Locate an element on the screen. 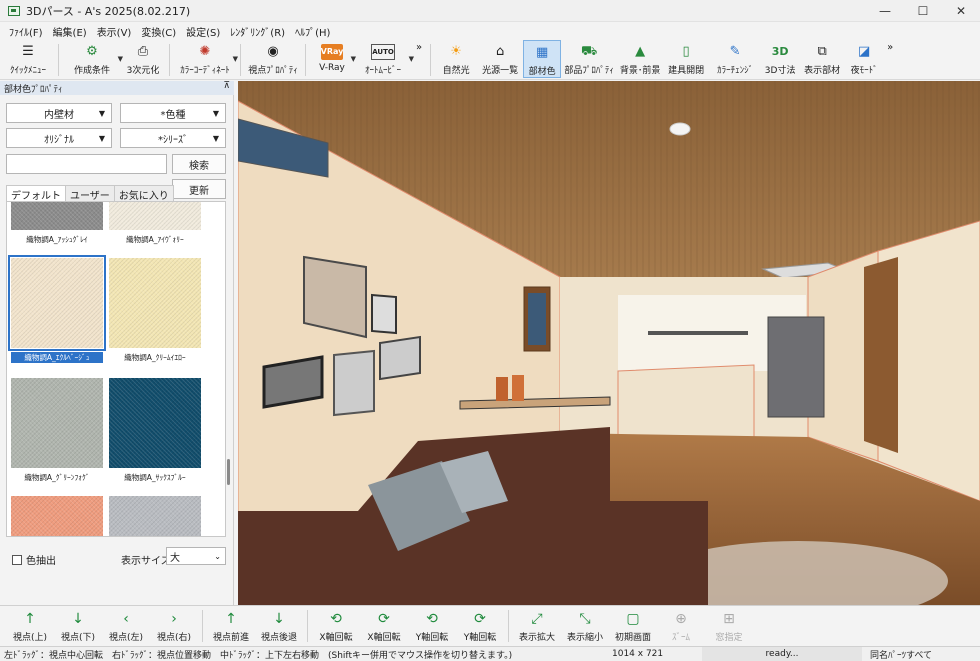 The image size is (980, 661). material-type-dropdown: 内壁材 ▼ is located at coordinates (59, 113).